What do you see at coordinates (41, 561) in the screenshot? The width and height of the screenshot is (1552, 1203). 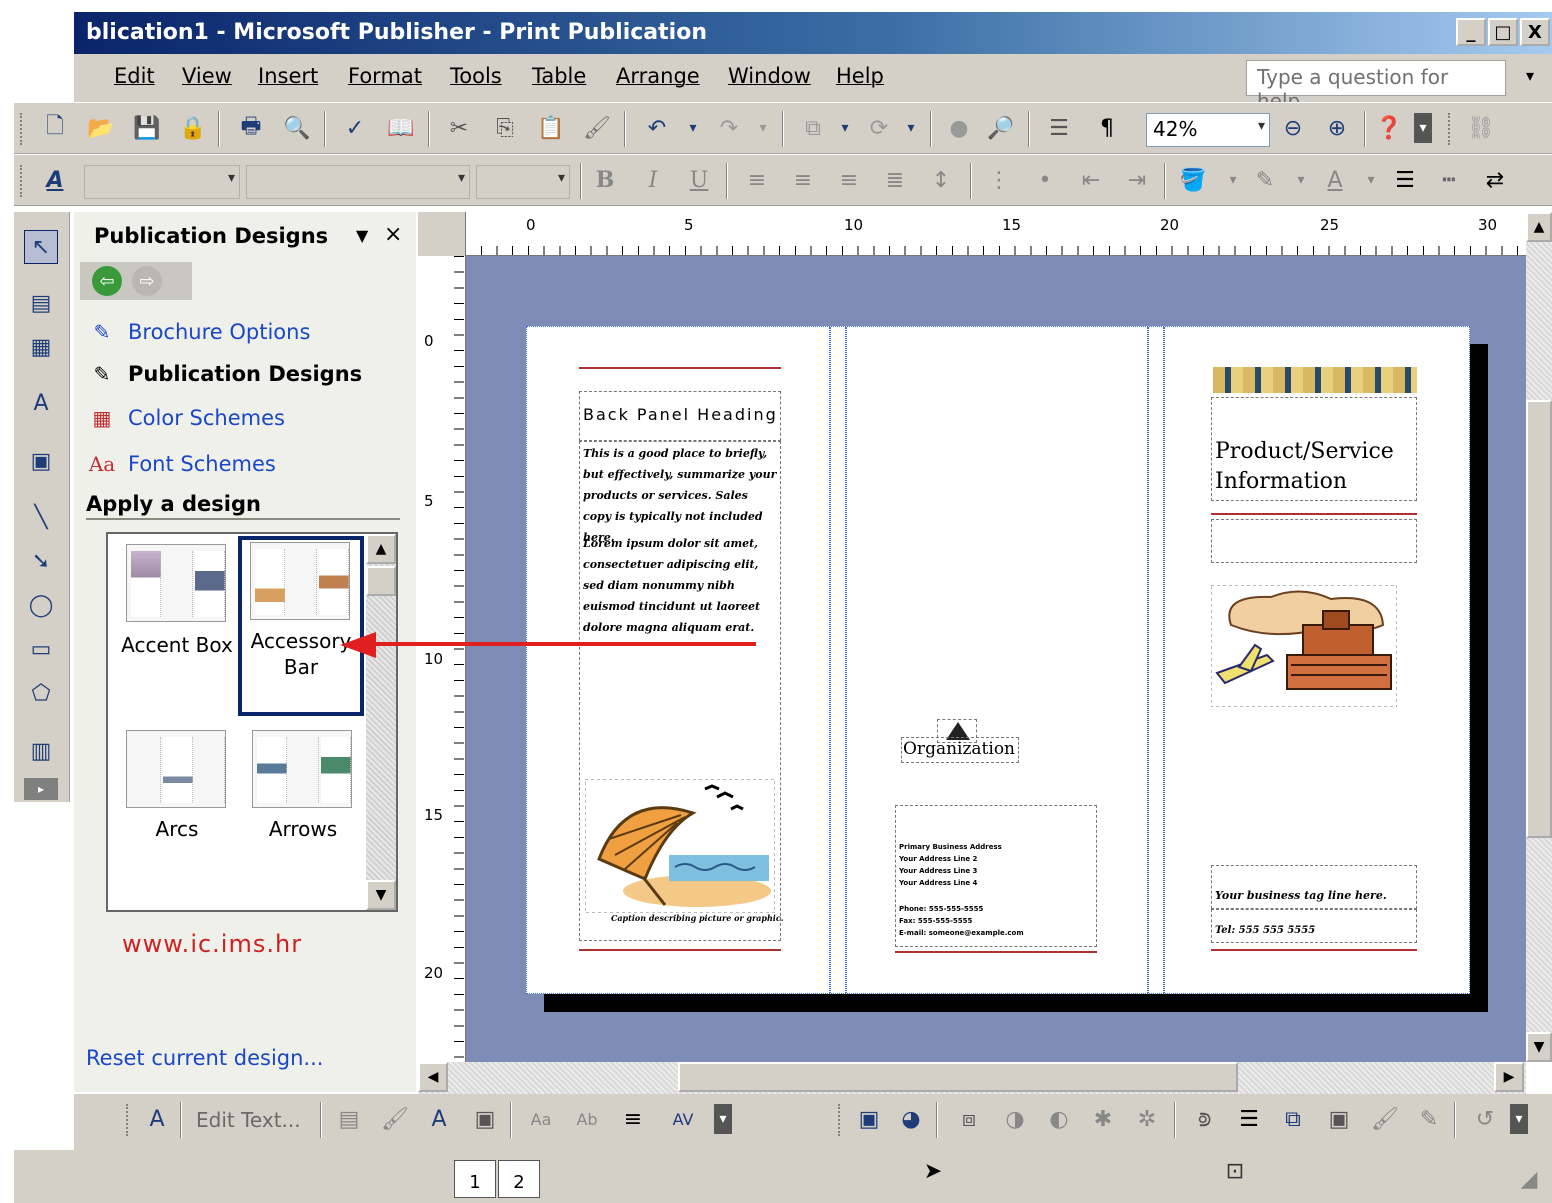 I see `arrow-tool-icon: ➘` at bounding box center [41, 561].